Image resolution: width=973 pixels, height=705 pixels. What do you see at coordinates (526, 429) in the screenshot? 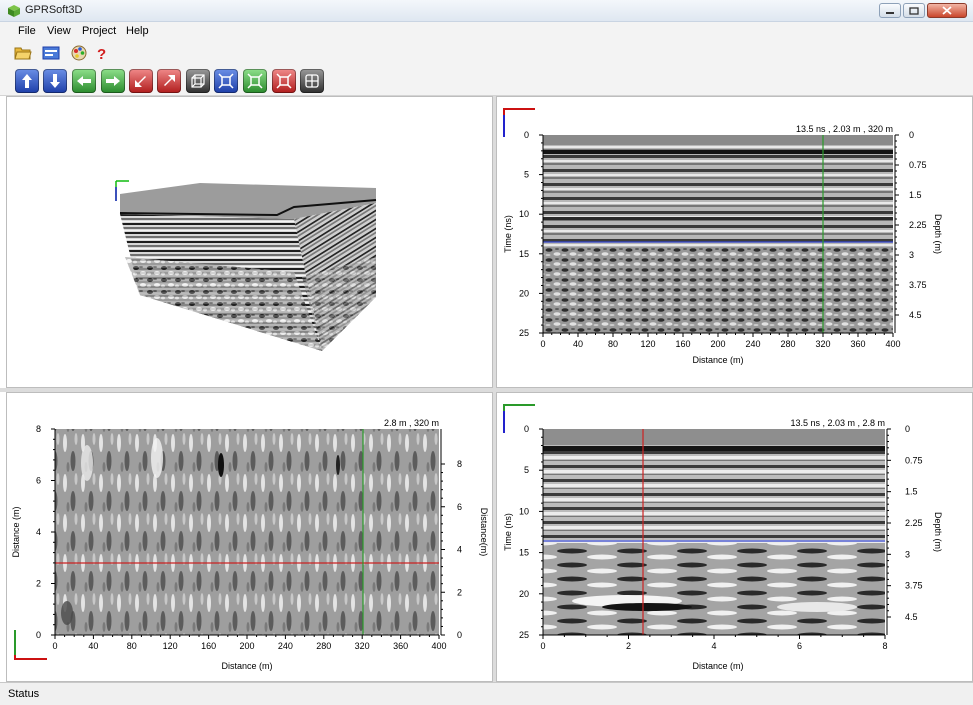
I see `y-tick-label-left: 0` at bounding box center [526, 429].